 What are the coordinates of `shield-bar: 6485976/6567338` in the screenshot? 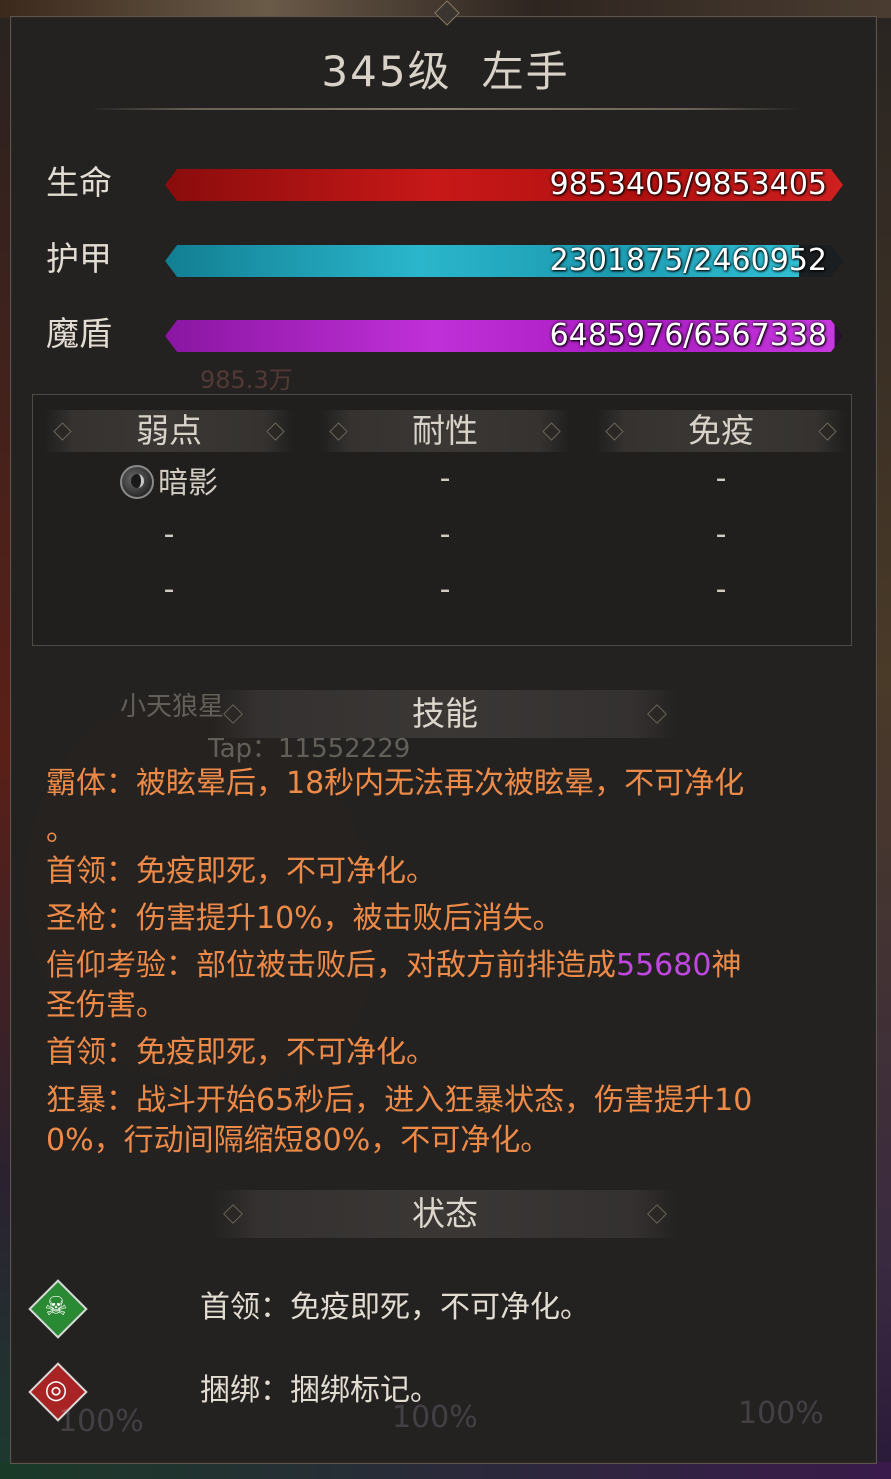 It's located at (504, 336).